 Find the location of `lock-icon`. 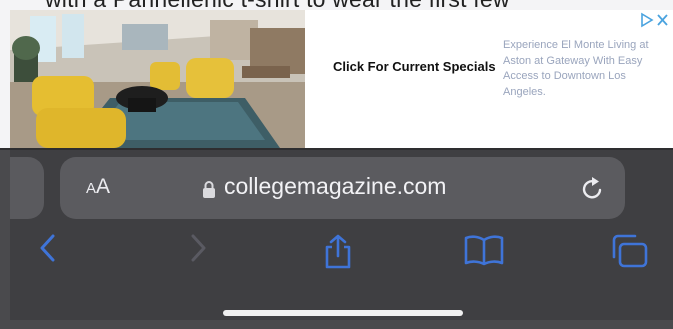

lock-icon is located at coordinates (209, 189).